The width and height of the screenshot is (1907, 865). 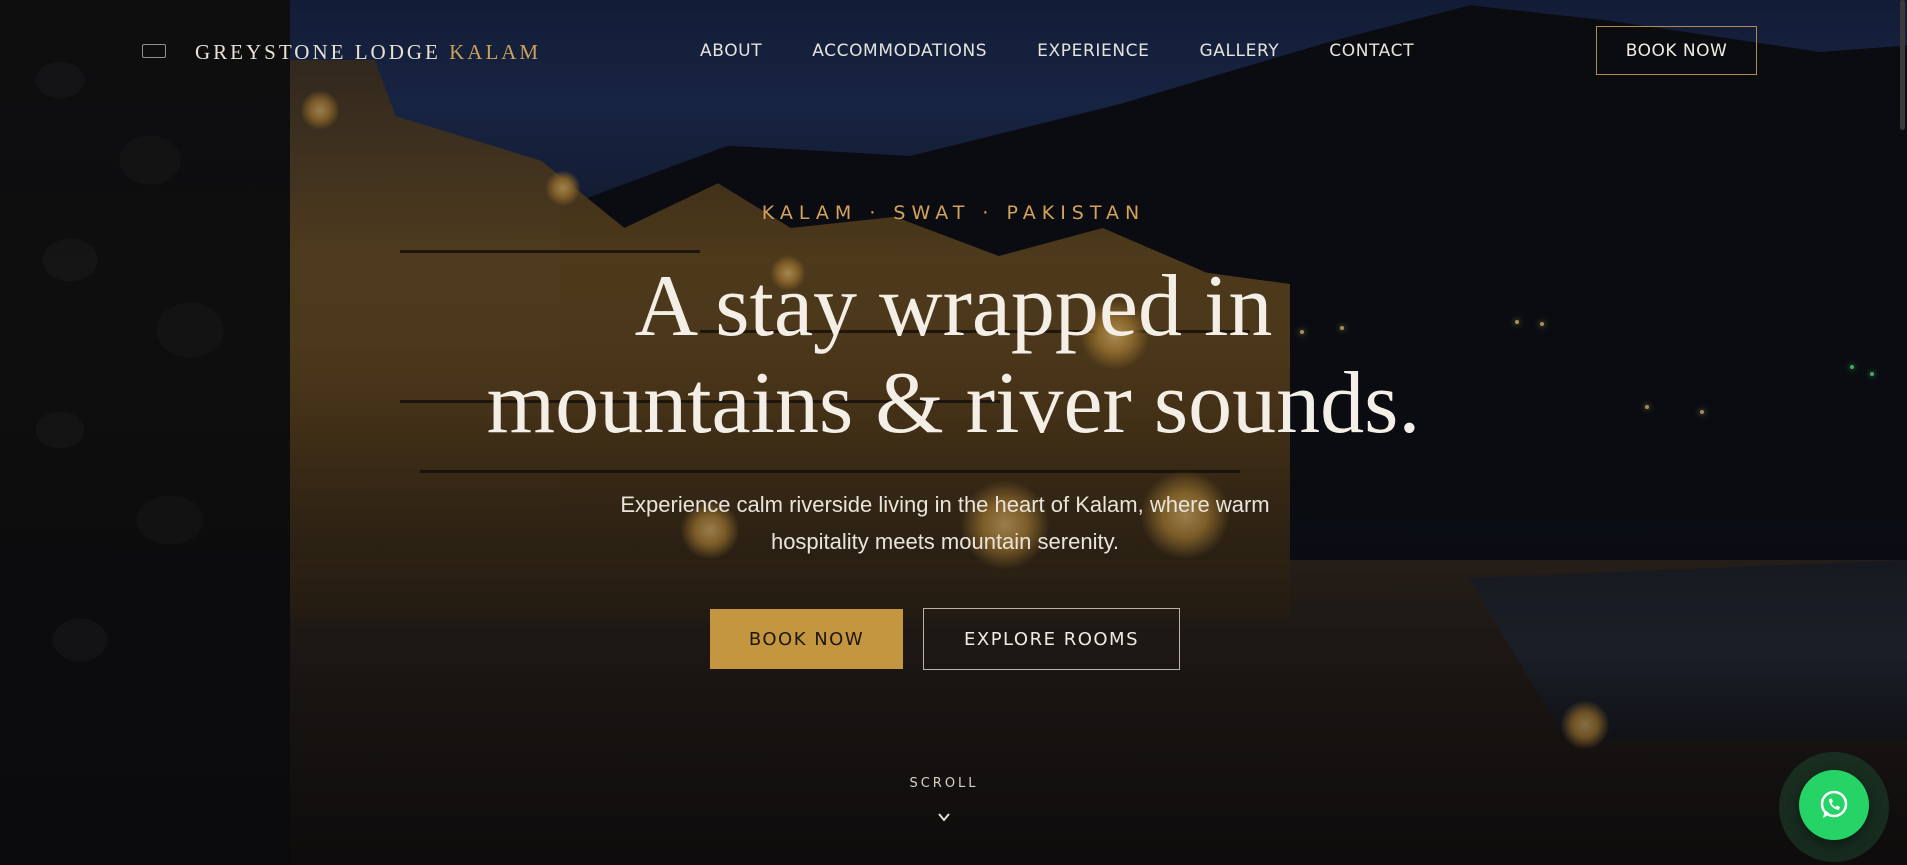 What do you see at coordinates (1676, 50) in the screenshot?
I see `nav-book-now-button: BOOK NOW` at bounding box center [1676, 50].